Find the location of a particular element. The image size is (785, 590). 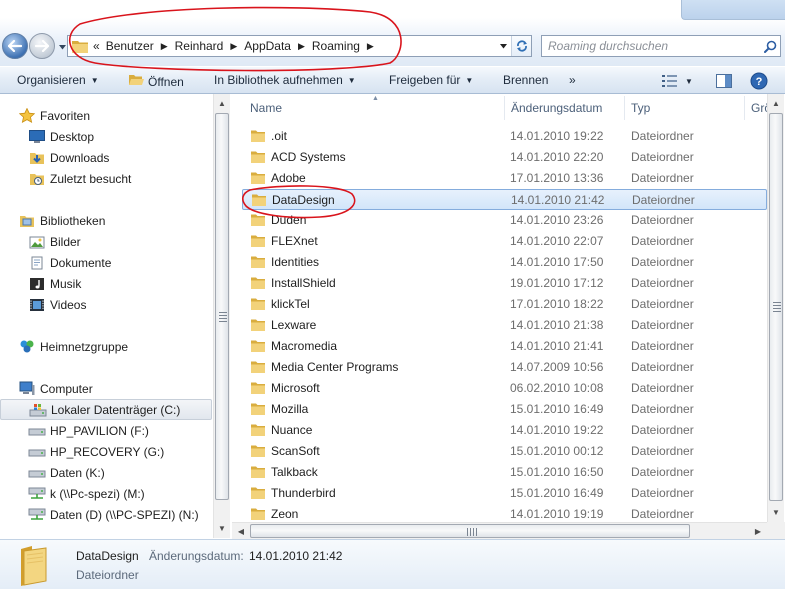

table-row: klickTel 17.01.2010 18:22 Dateiordner is located at coordinates (504, 304).